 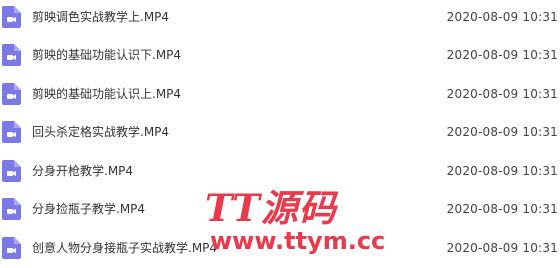 What do you see at coordinates (101, 17) in the screenshot?
I see `file-name: 剪映调色实战教学上.MP4` at bounding box center [101, 17].